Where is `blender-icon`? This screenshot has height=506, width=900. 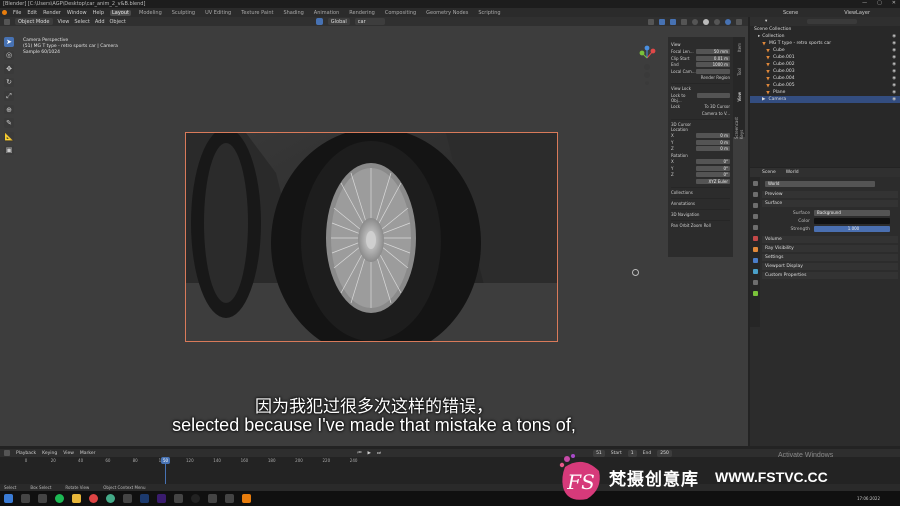 blender-icon is located at coordinates (246, 498).